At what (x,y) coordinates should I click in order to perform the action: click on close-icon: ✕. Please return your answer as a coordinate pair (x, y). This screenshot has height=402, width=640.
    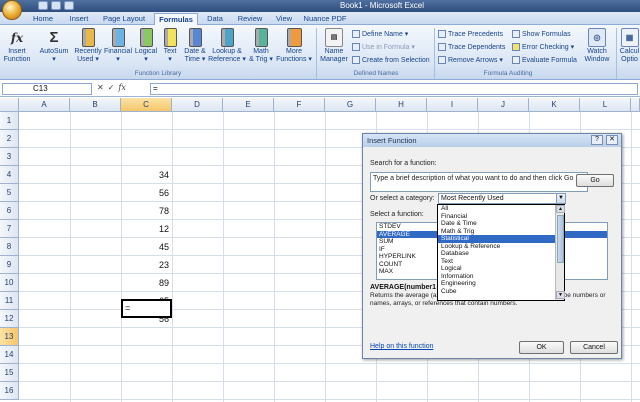
    Looking at the image, I should click on (612, 140).